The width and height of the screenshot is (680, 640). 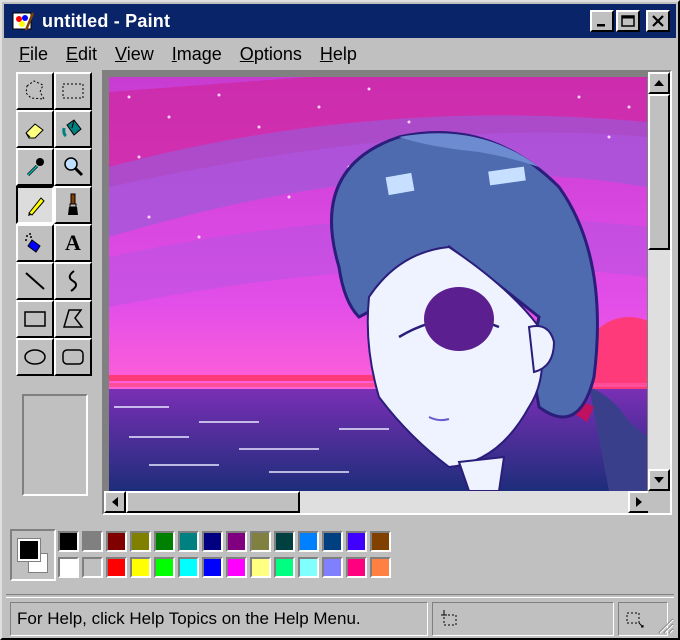 I want to click on tool-magnifier, so click(x=73, y=167).